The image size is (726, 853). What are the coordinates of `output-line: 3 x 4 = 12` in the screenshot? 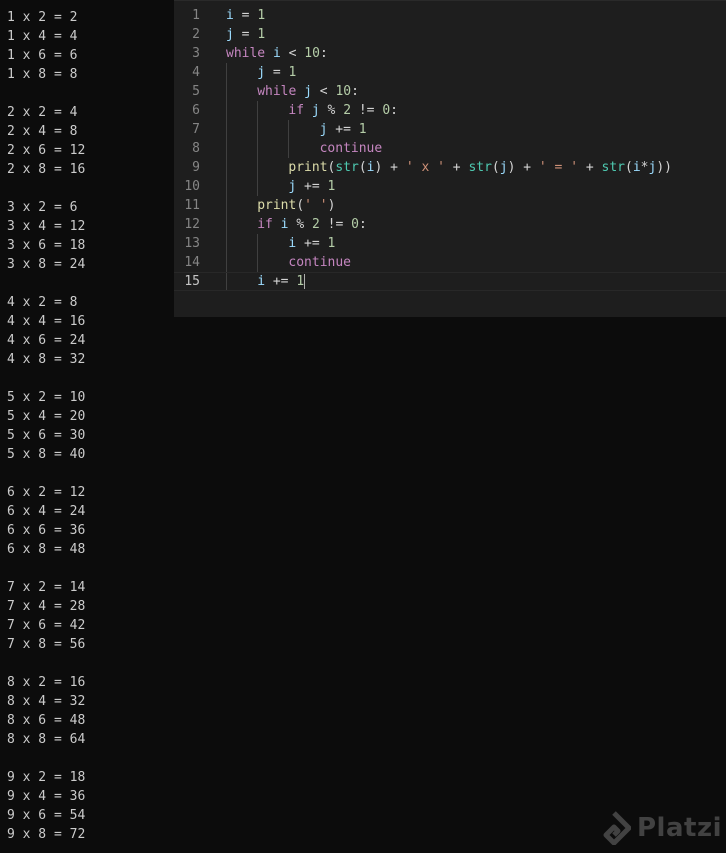 It's located at (46, 226).